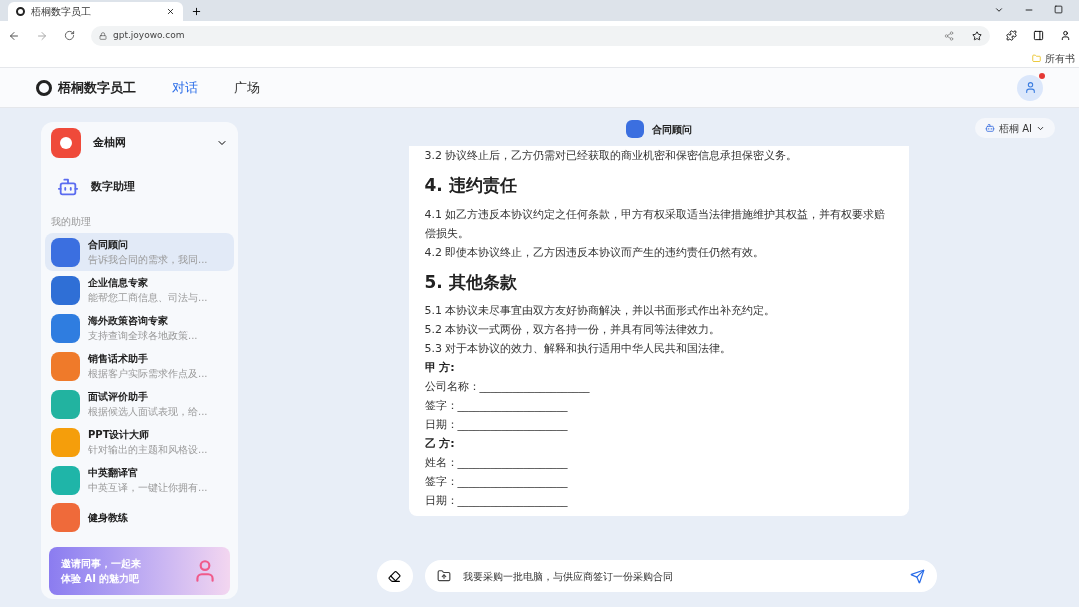  I want to click on maximize-icon, so click(1058, 9).